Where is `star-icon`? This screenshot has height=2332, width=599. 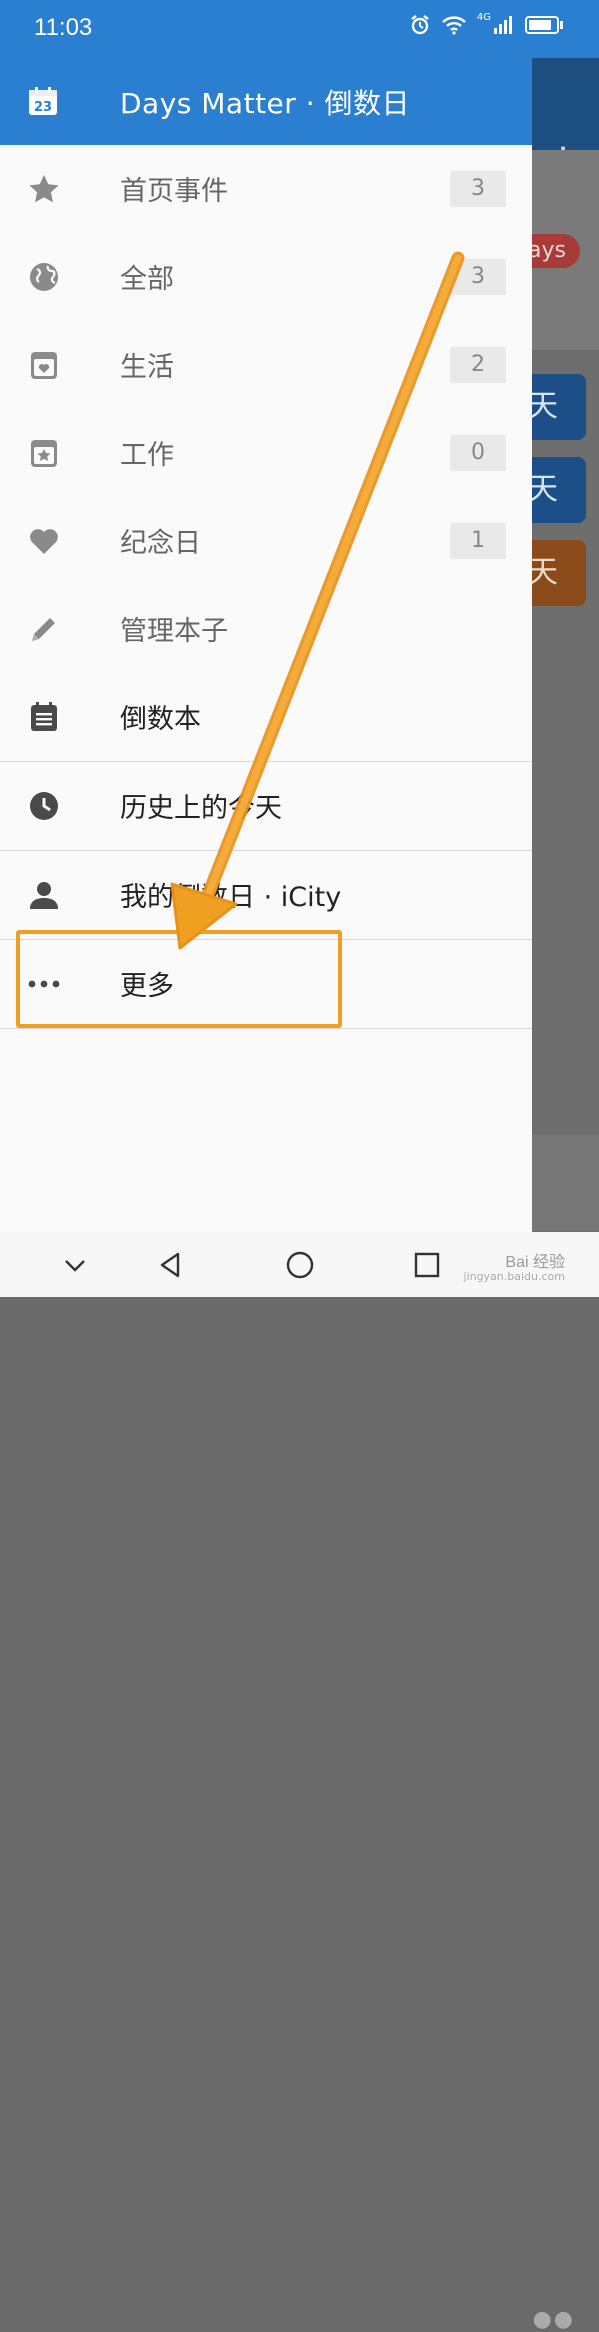
star-icon is located at coordinates (44, 189).